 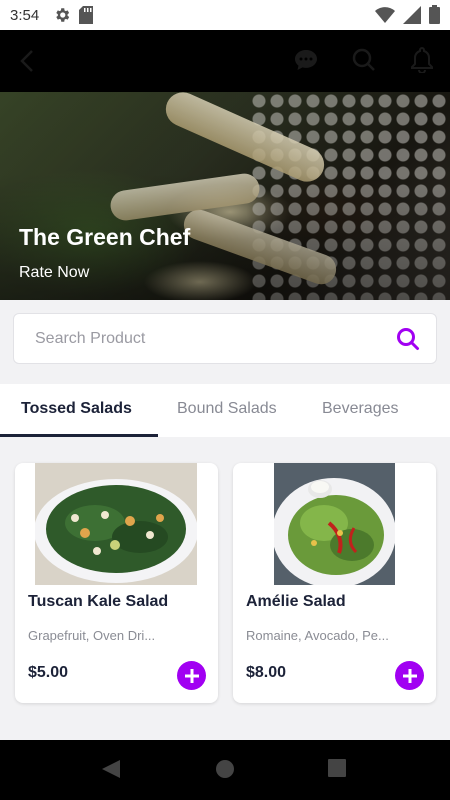 I want to click on back-button, so click(x=27, y=61).